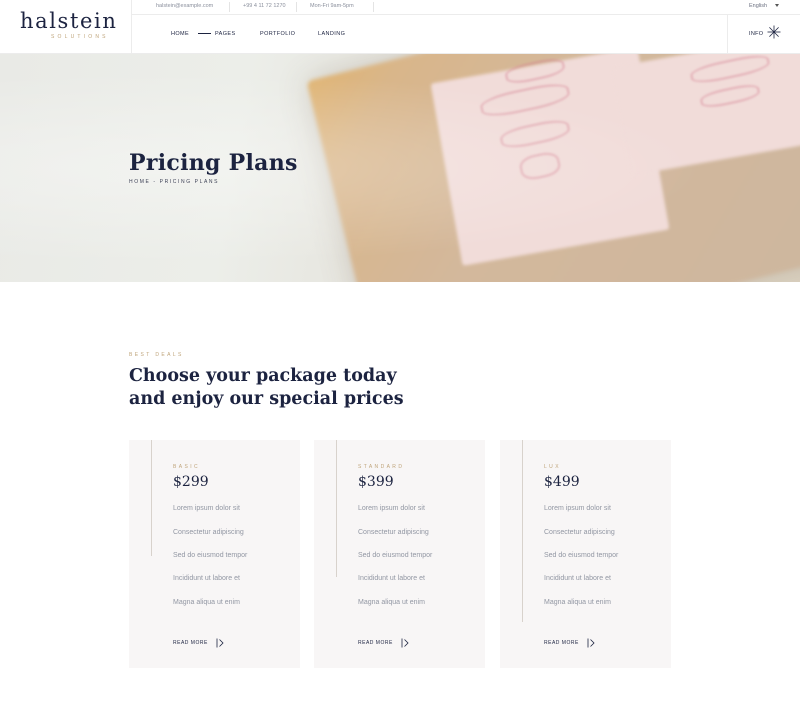  What do you see at coordinates (266, 399) in the screenshot?
I see `headline-line: and enjoy our special prices` at bounding box center [266, 399].